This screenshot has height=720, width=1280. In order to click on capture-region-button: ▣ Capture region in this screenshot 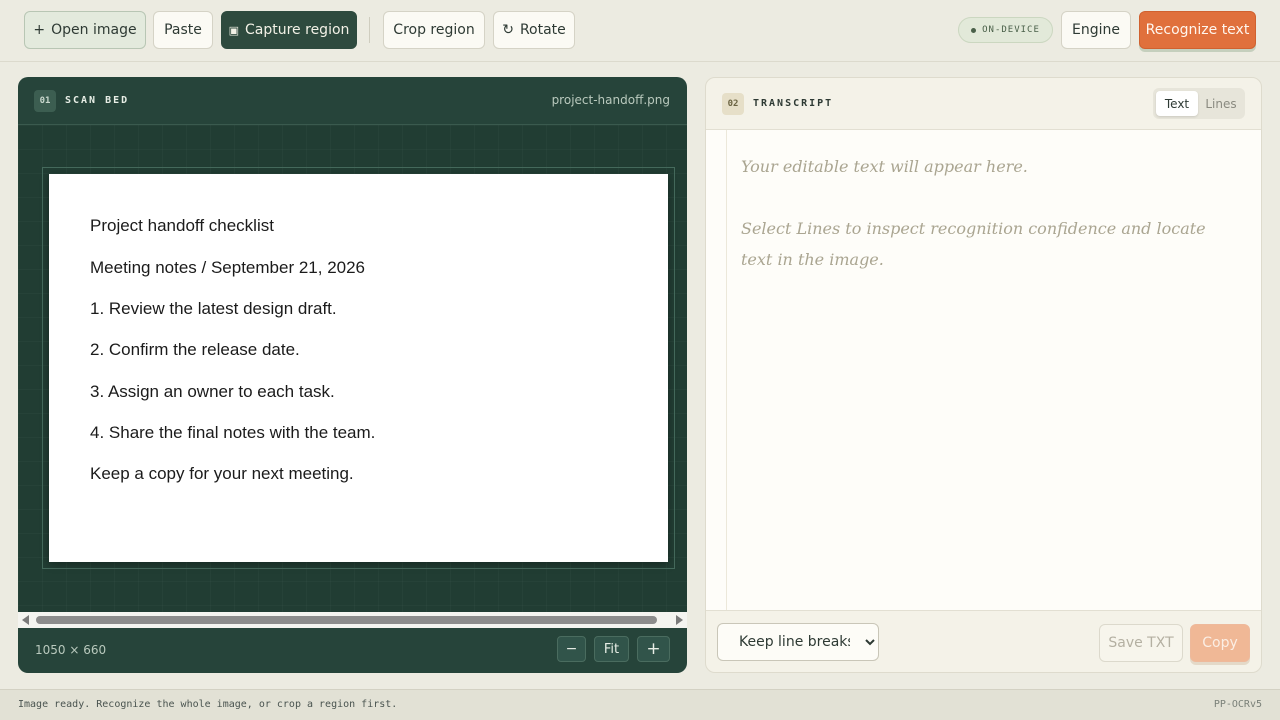, I will do `click(289, 30)`.